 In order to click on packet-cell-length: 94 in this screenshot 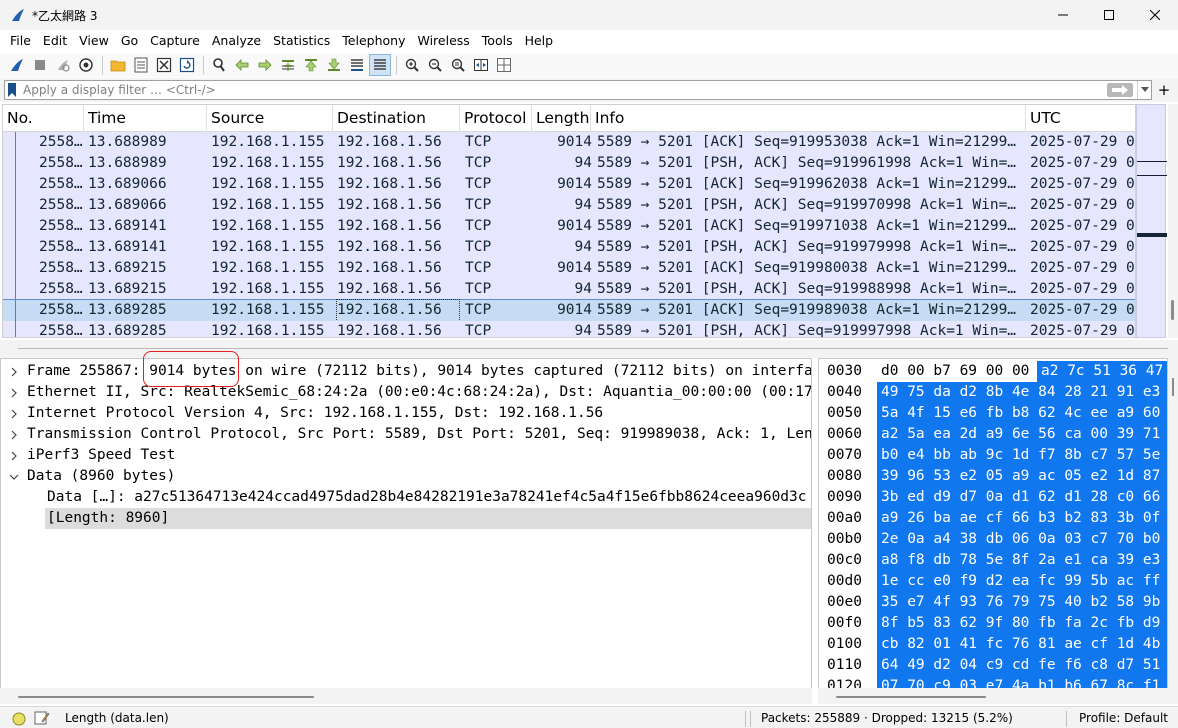, I will do `click(583, 247)`.